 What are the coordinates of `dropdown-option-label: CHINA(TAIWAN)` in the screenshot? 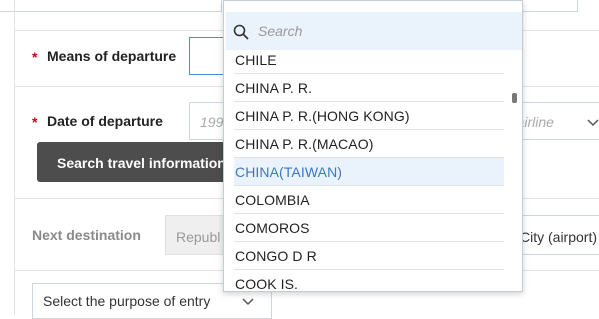 It's located at (289, 172).